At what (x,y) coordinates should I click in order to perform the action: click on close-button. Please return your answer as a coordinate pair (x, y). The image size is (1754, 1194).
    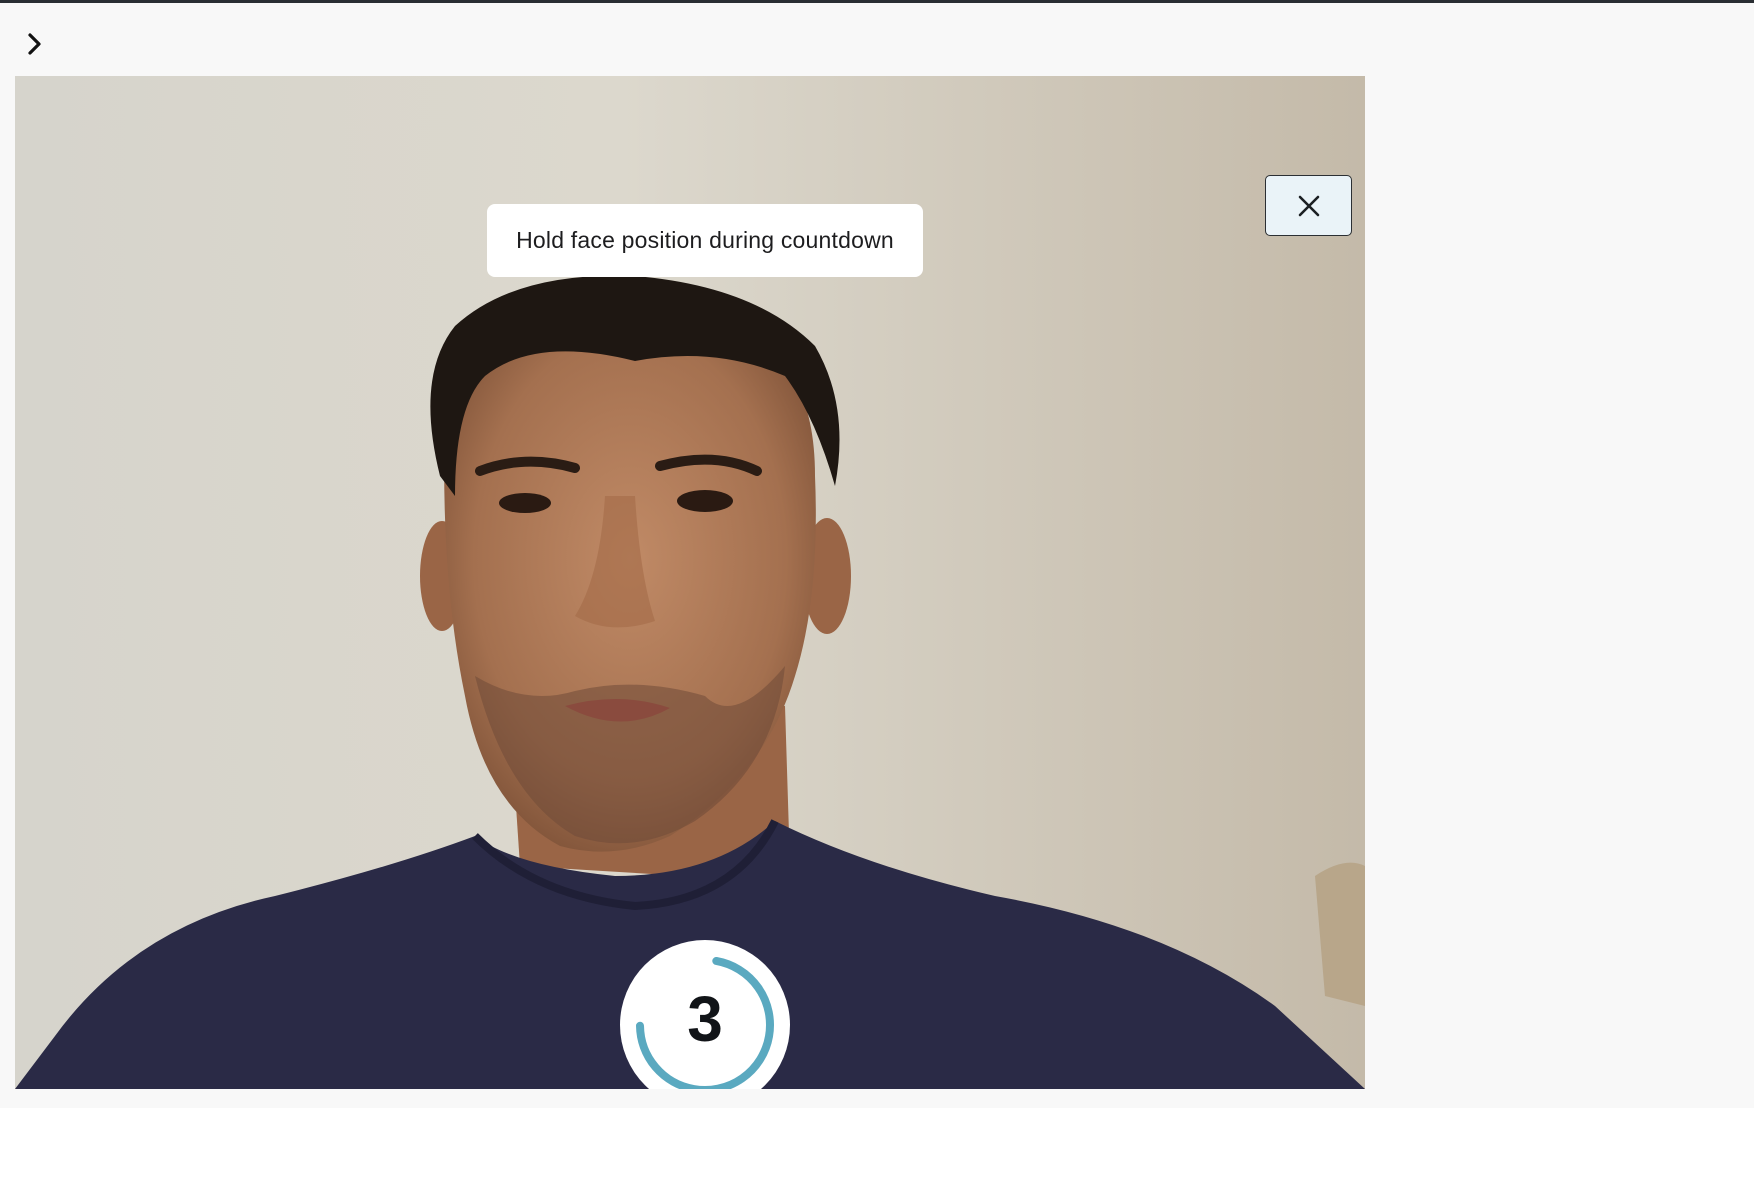
    Looking at the image, I should click on (1308, 205).